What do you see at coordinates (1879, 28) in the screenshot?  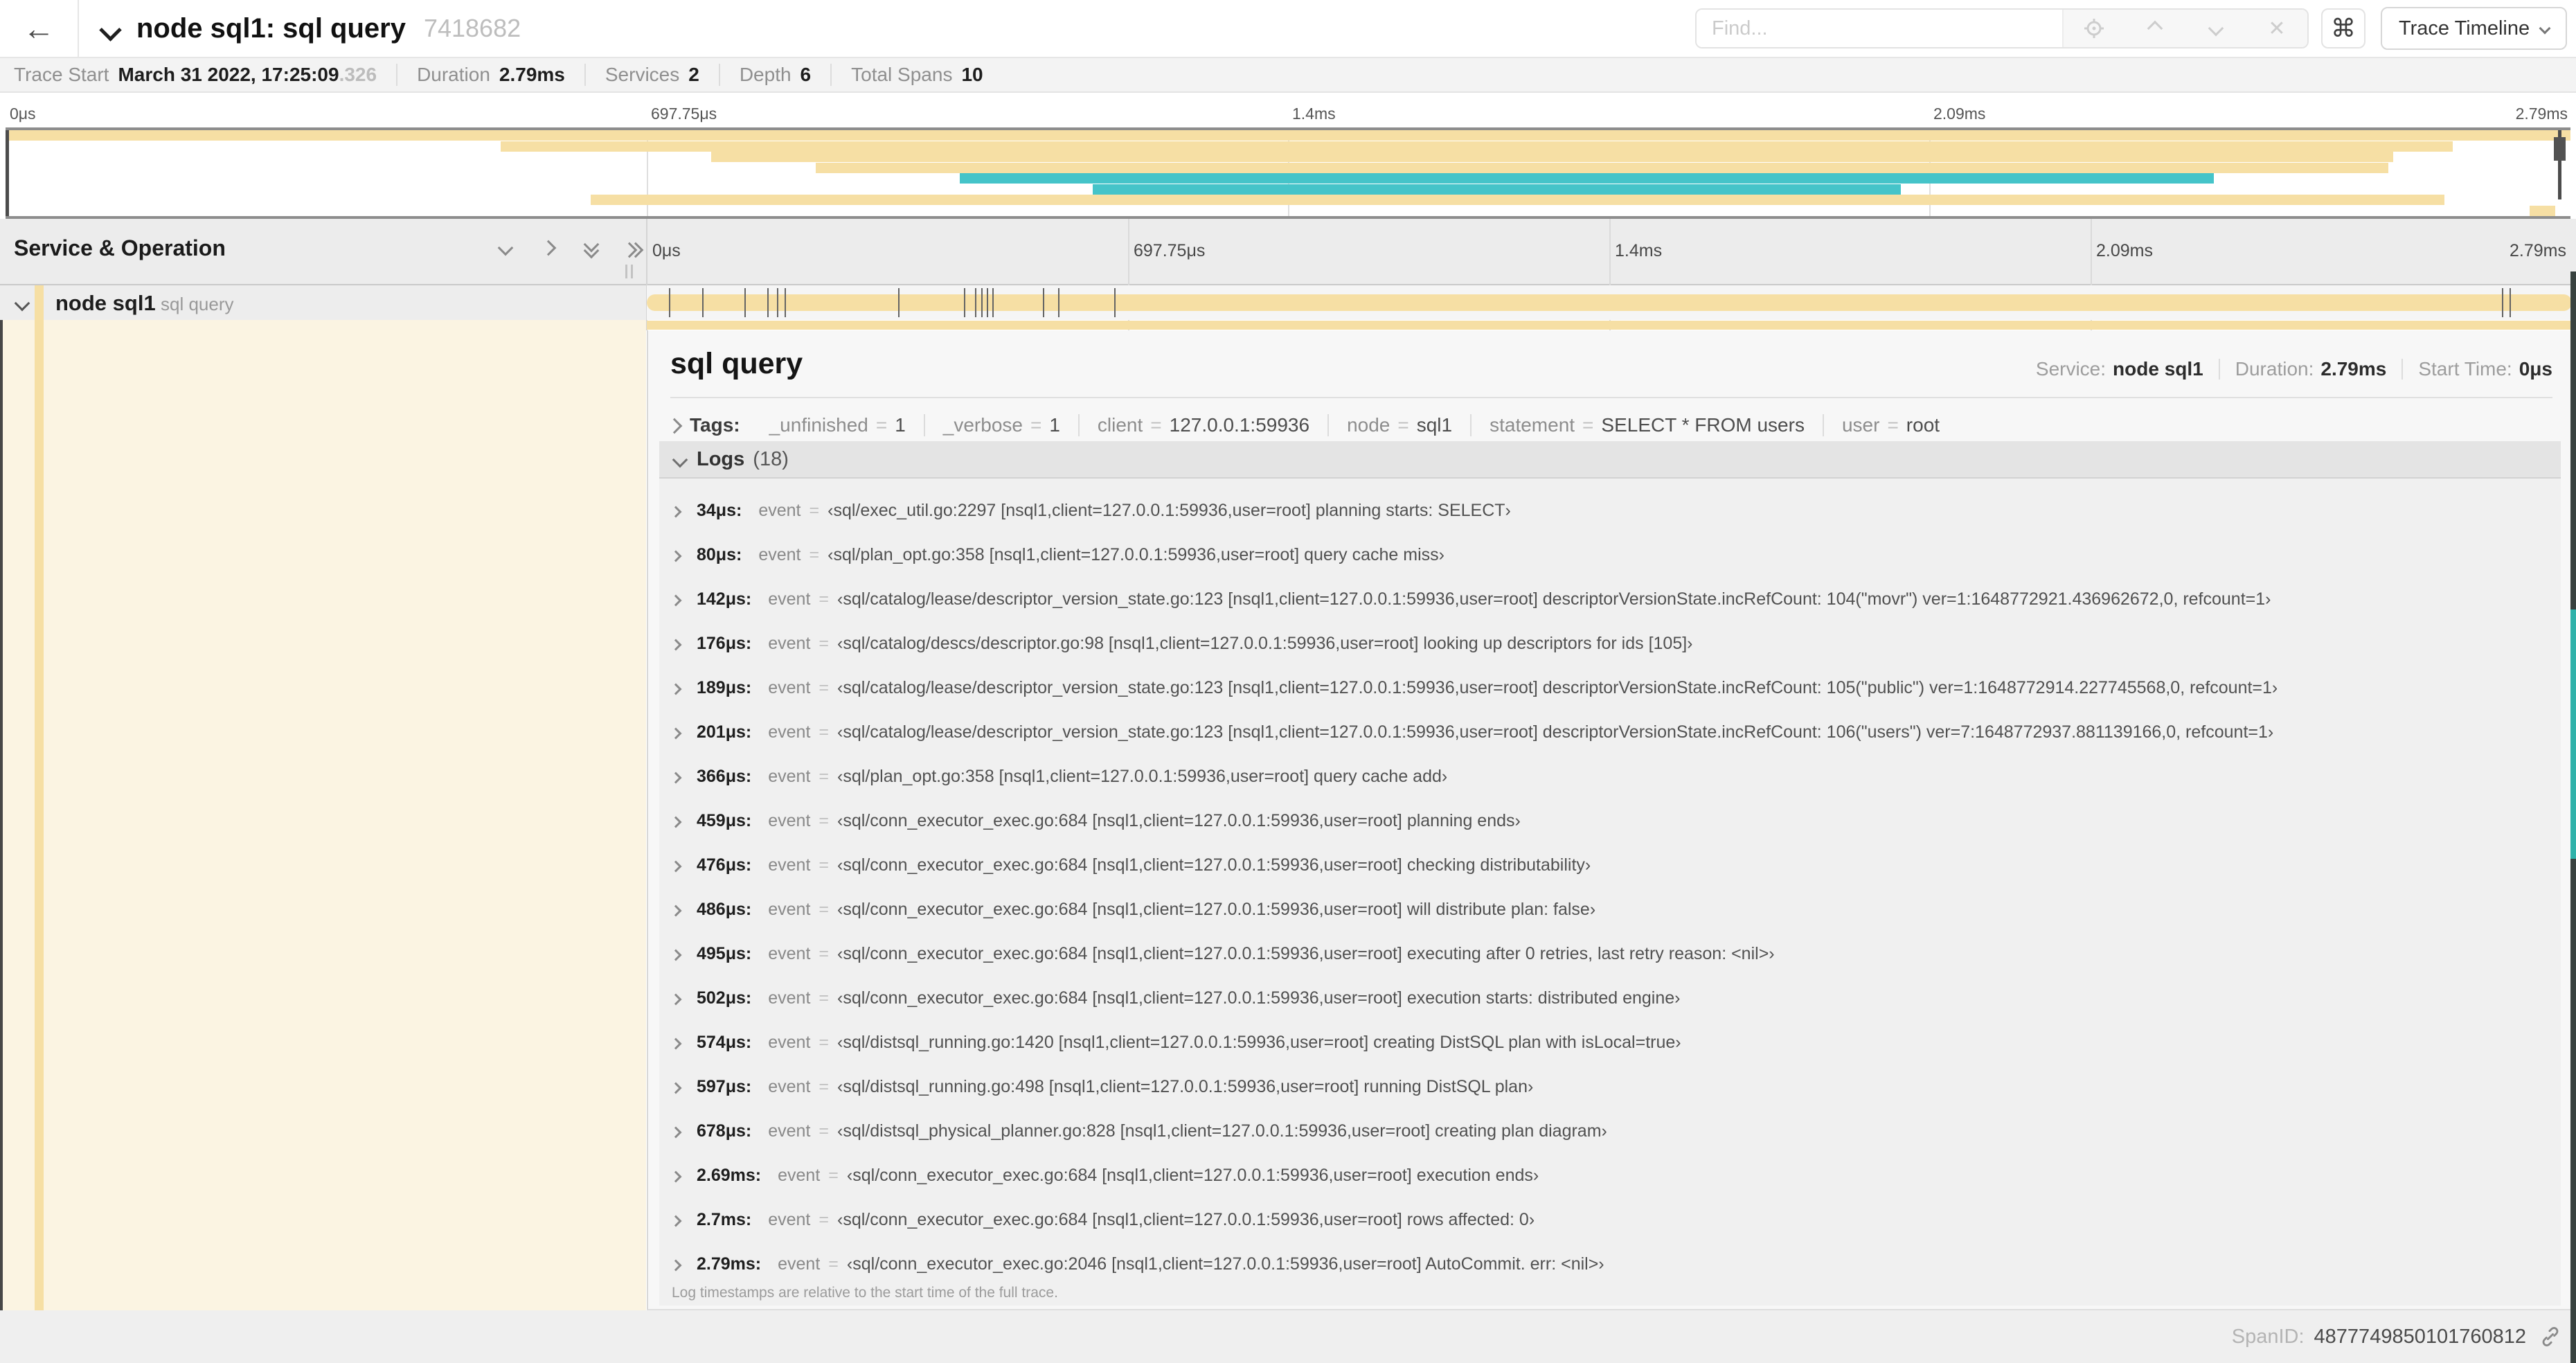 I see `find-input` at bounding box center [1879, 28].